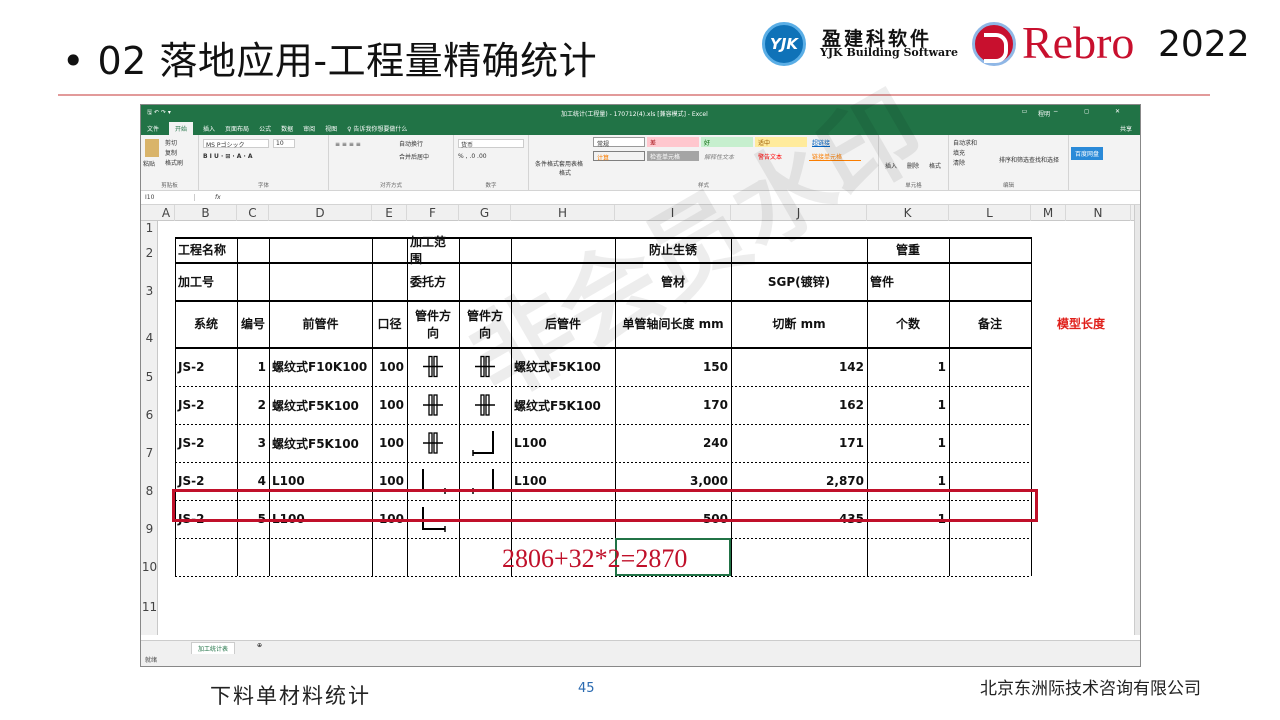  I want to click on copy-button: 复制, so click(171, 152).